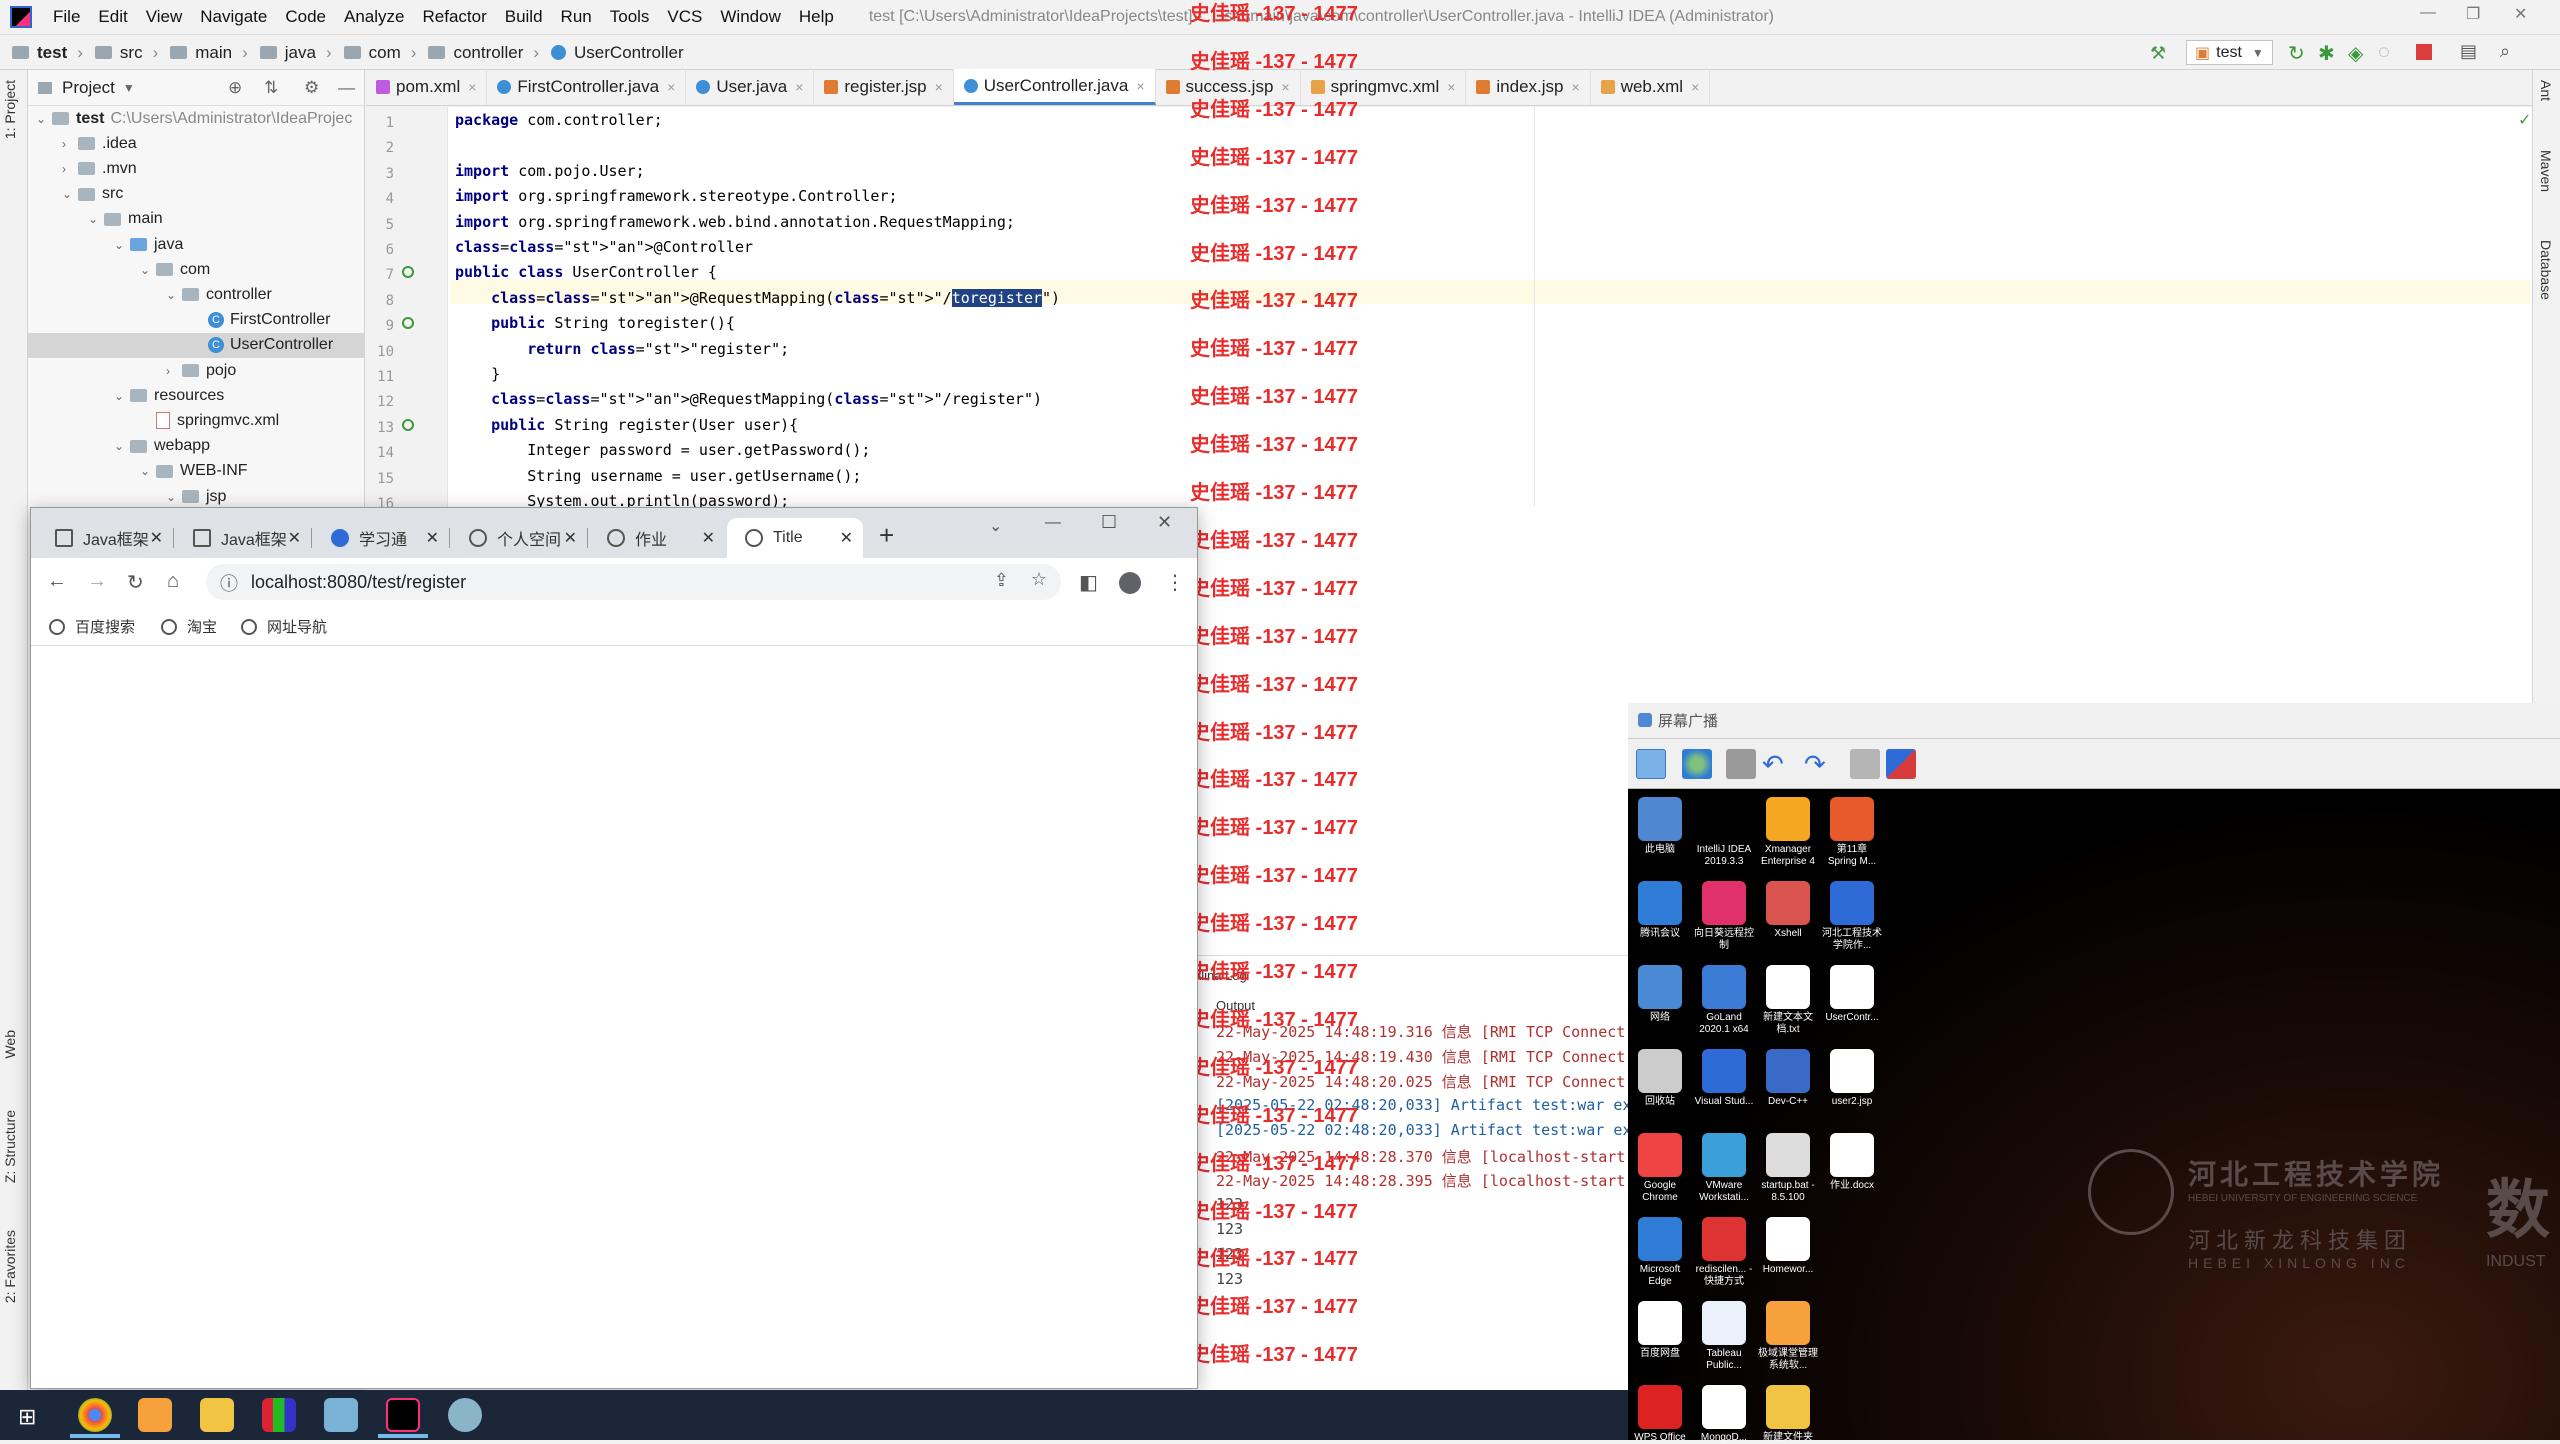 Image resolution: width=2560 pixels, height=1444 pixels. Describe the element at coordinates (1660, 1168) in the screenshot. I see `desktop-icon: Google Chrome` at that location.